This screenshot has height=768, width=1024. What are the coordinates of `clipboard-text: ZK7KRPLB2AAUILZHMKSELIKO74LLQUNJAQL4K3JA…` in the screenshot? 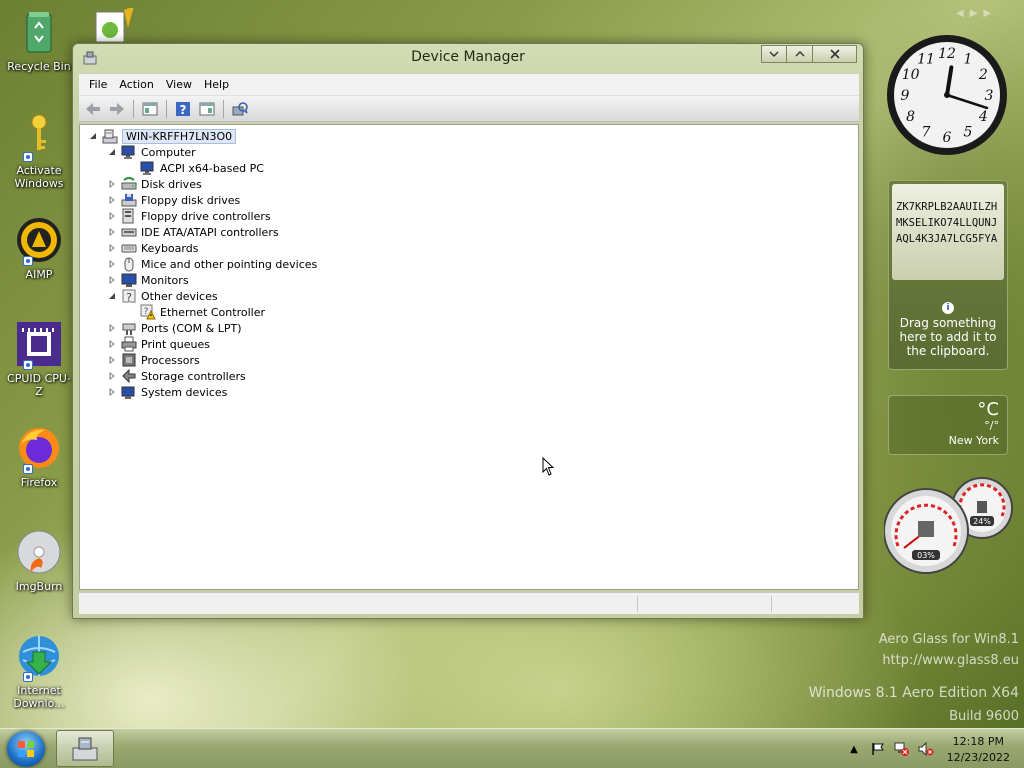 It's located at (948, 232).